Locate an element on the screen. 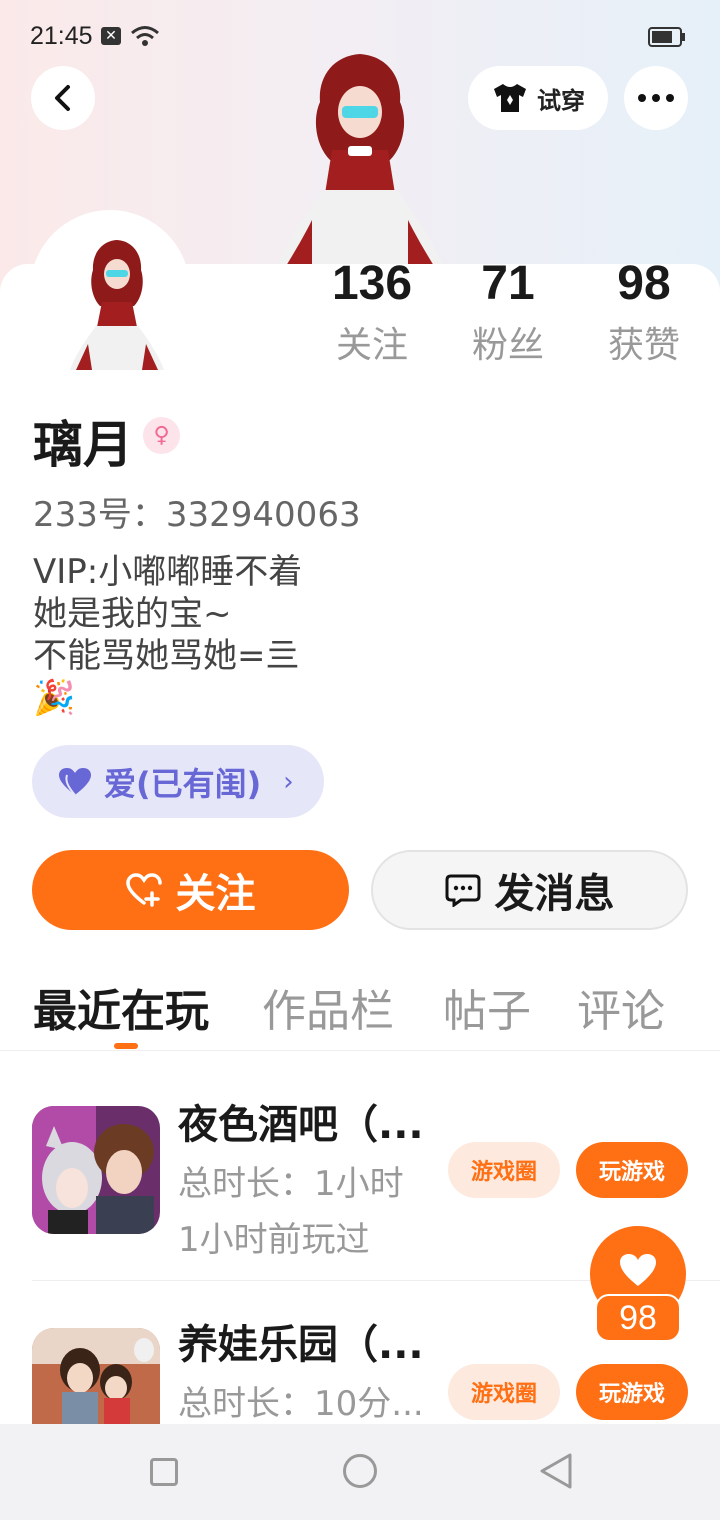  active-tab-indicator is located at coordinates (126, 1046).